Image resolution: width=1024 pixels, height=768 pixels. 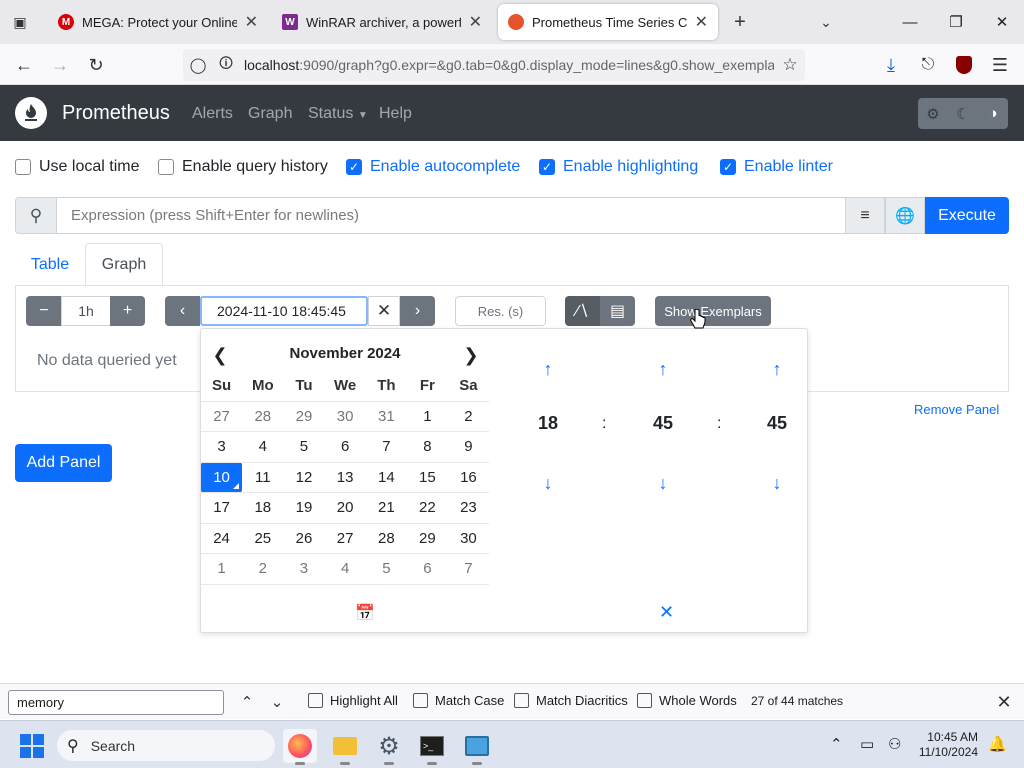 I want to click on firefox-taskbar-icon, so click(x=300, y=747).